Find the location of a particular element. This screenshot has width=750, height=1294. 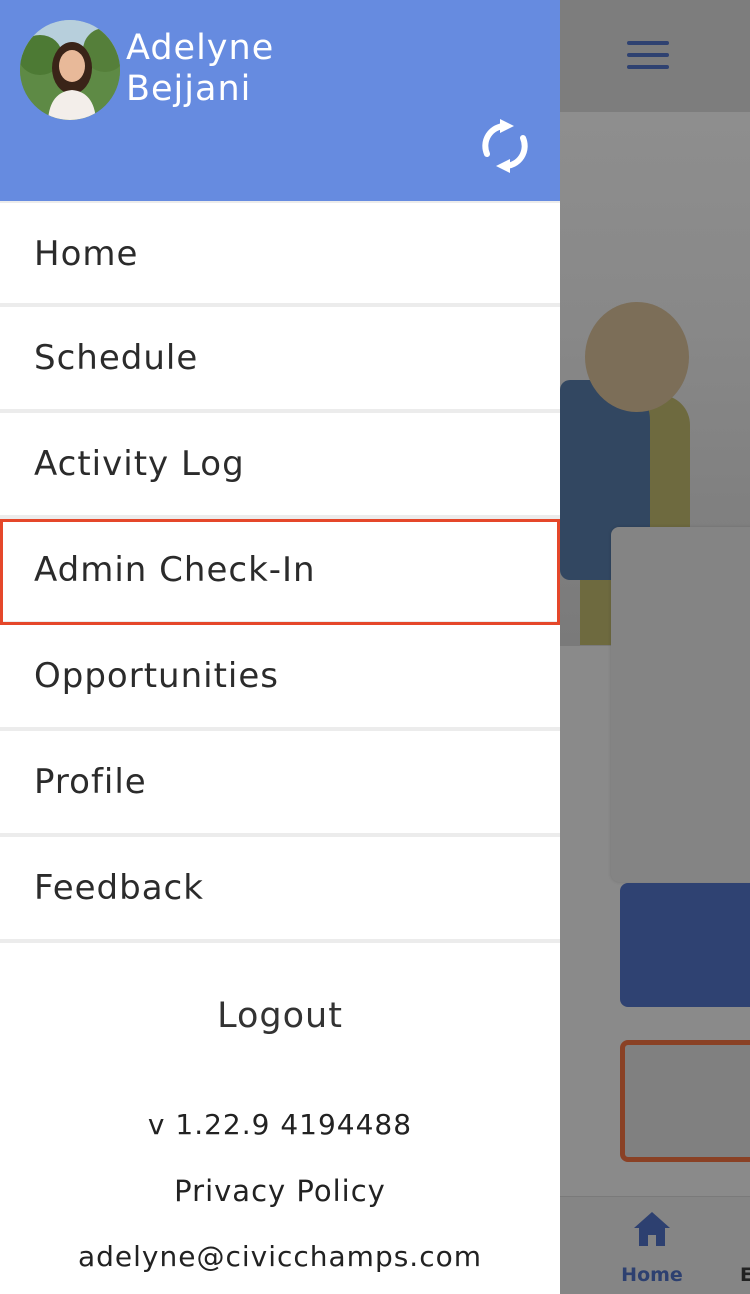

home-icon is located at coordinates (652, 1229).